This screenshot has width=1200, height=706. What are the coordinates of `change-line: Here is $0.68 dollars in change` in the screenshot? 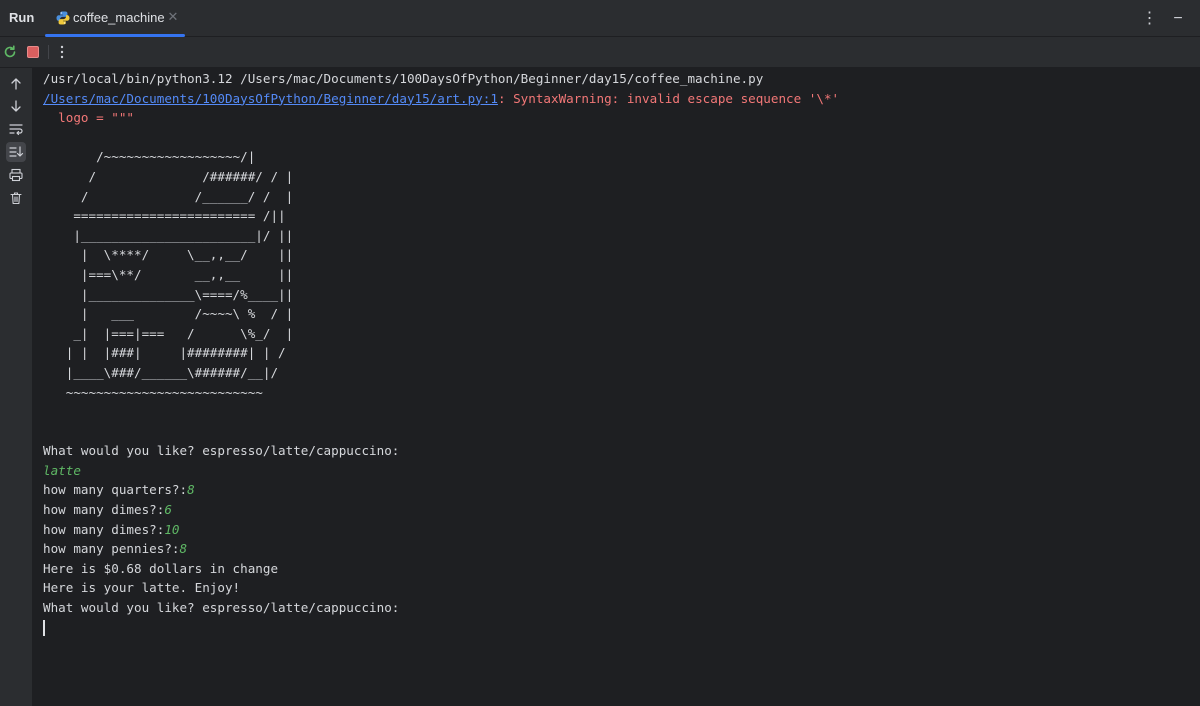 It's located at (161, 568).